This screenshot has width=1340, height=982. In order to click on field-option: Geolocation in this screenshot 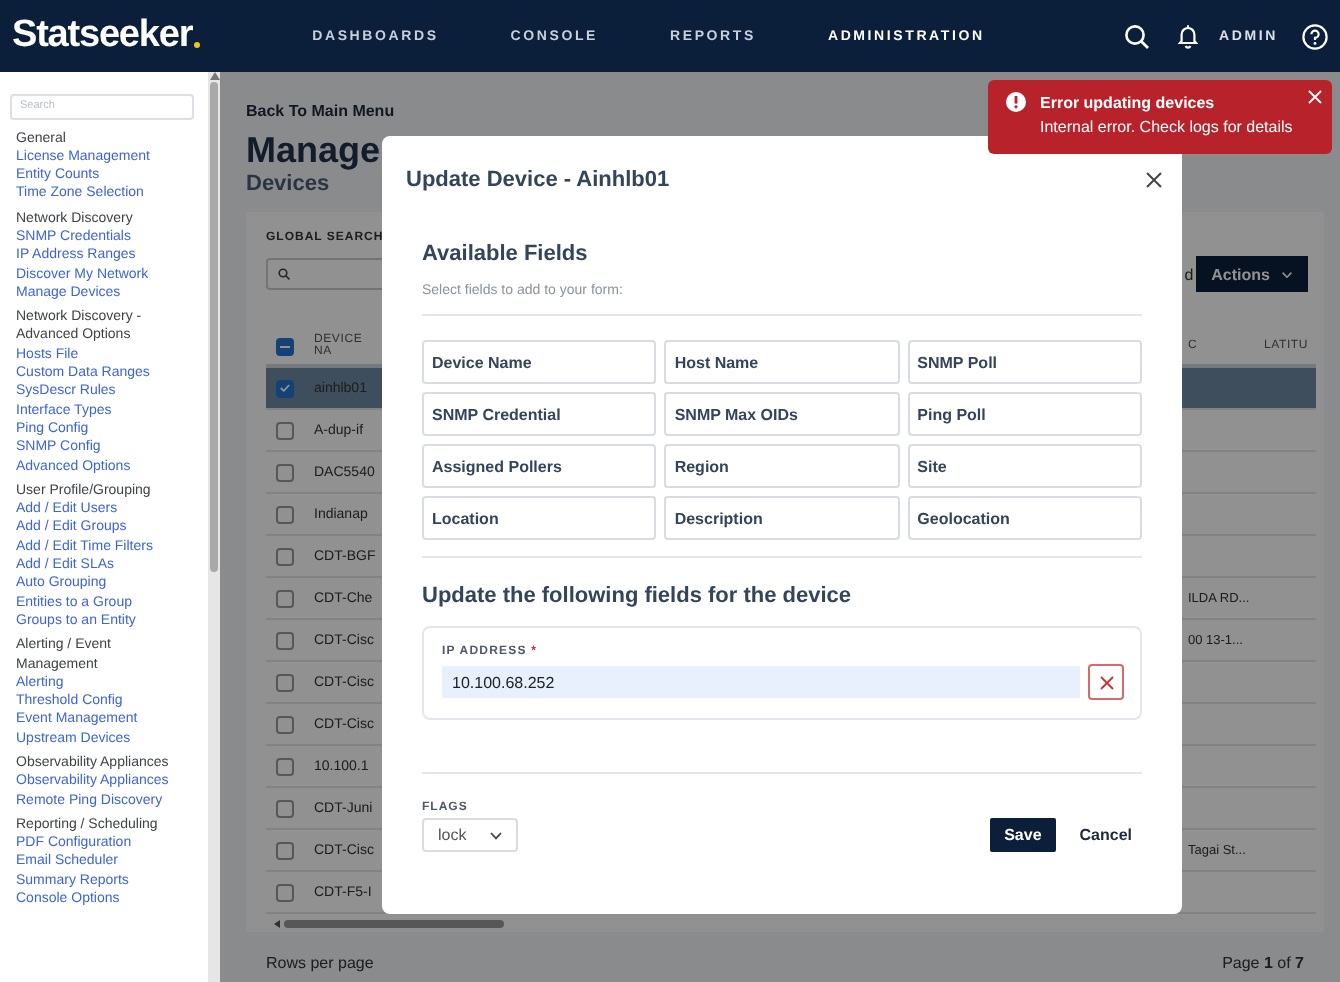, I will do `click(1024, 518)`.